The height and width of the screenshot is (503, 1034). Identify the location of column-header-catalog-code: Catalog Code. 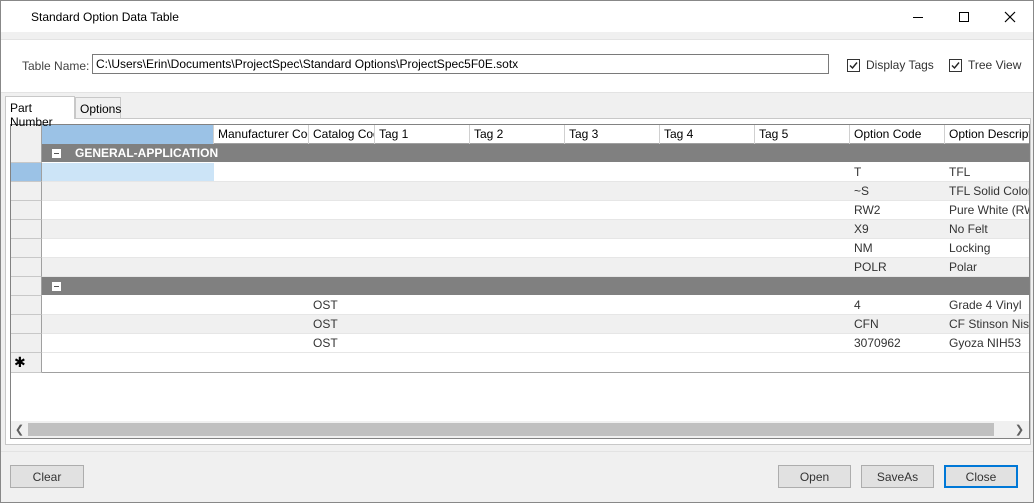
(342, 134).